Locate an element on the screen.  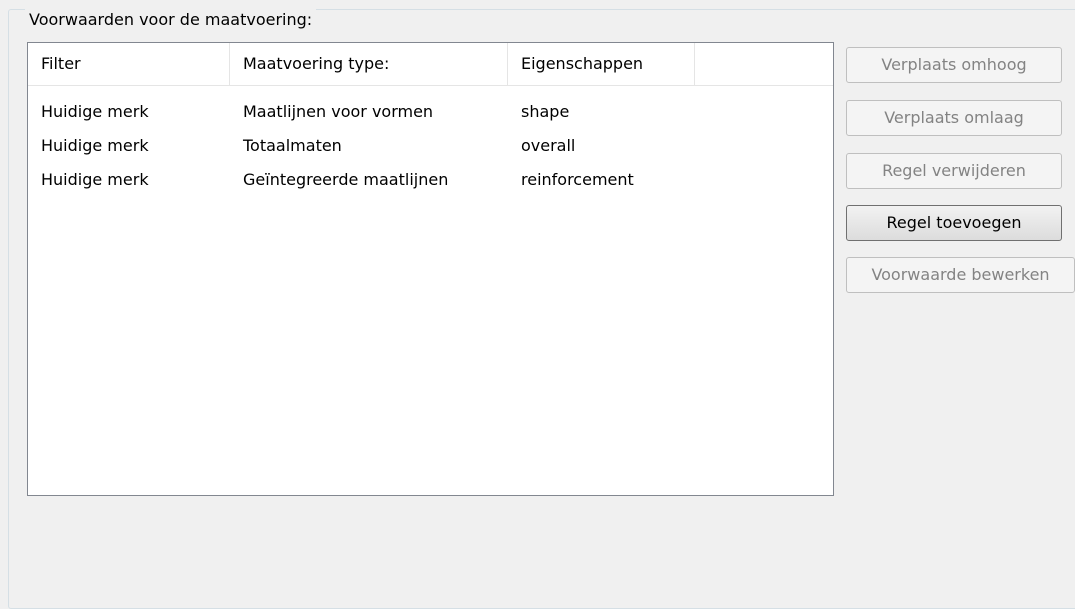
cell-properties: shape is located at coordinates (545, 111).